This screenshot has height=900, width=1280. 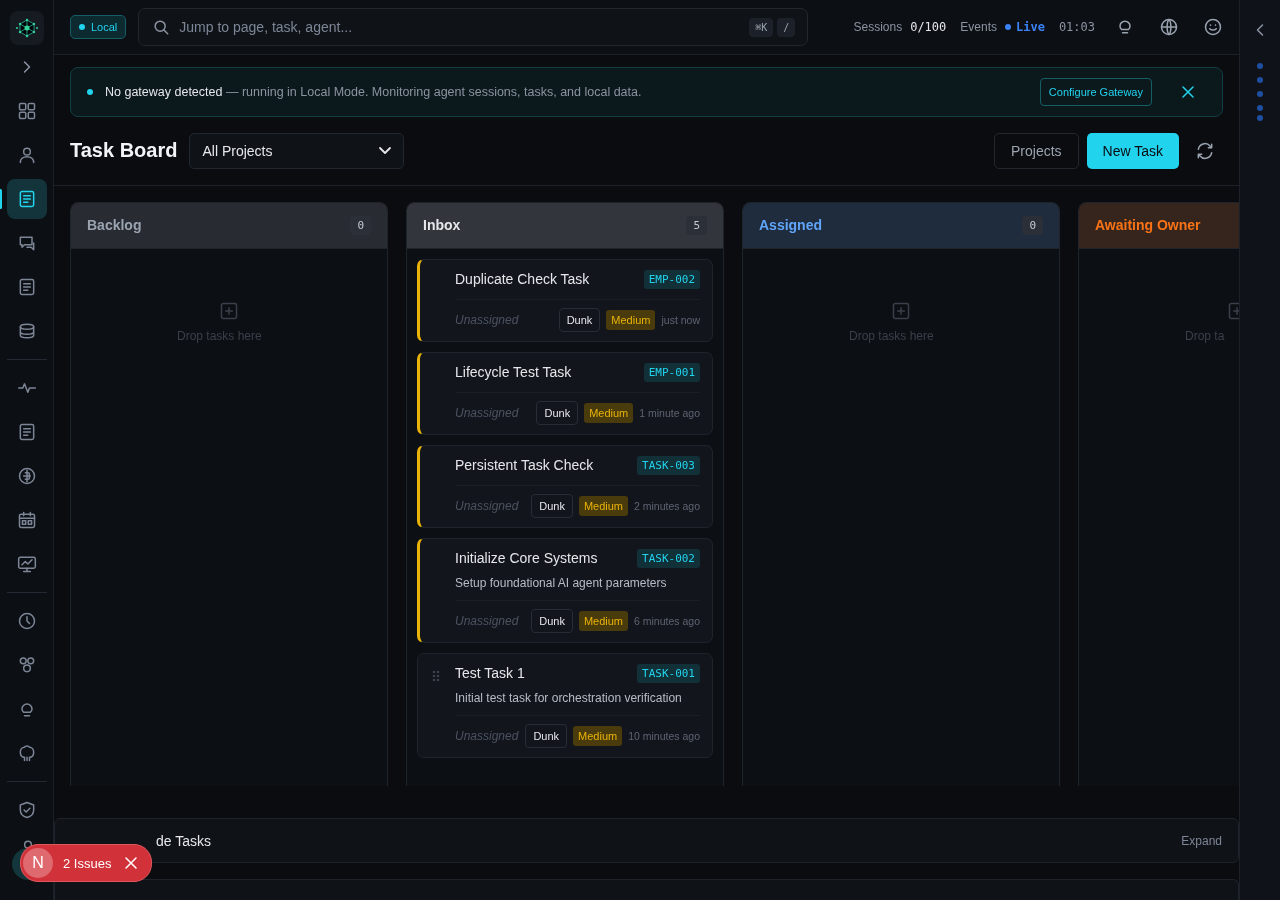 What do you see at coordinates (98, 27) in the screenshot?
I see `mode-badge: Local` at bounding box center [98, 27].